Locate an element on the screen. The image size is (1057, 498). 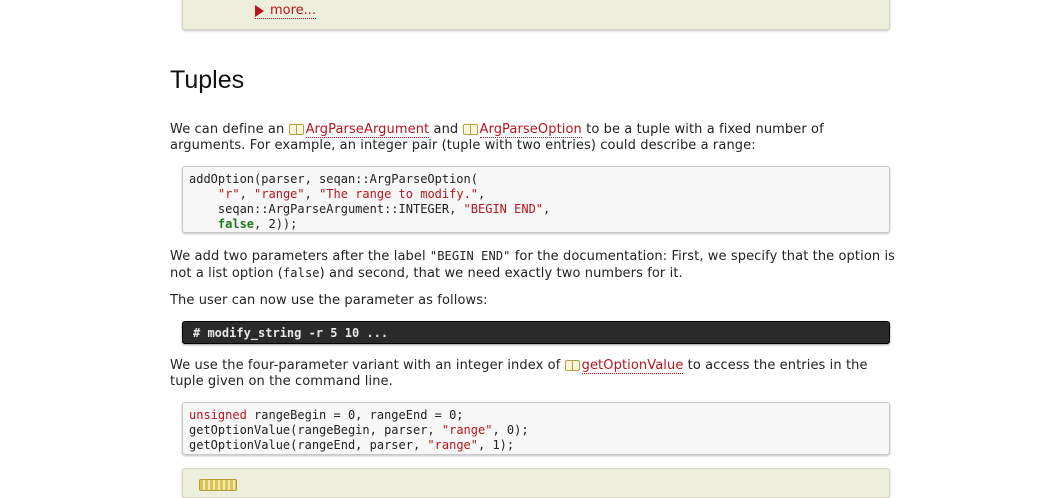
code-string: "r" is located at coordinates (228, 194).